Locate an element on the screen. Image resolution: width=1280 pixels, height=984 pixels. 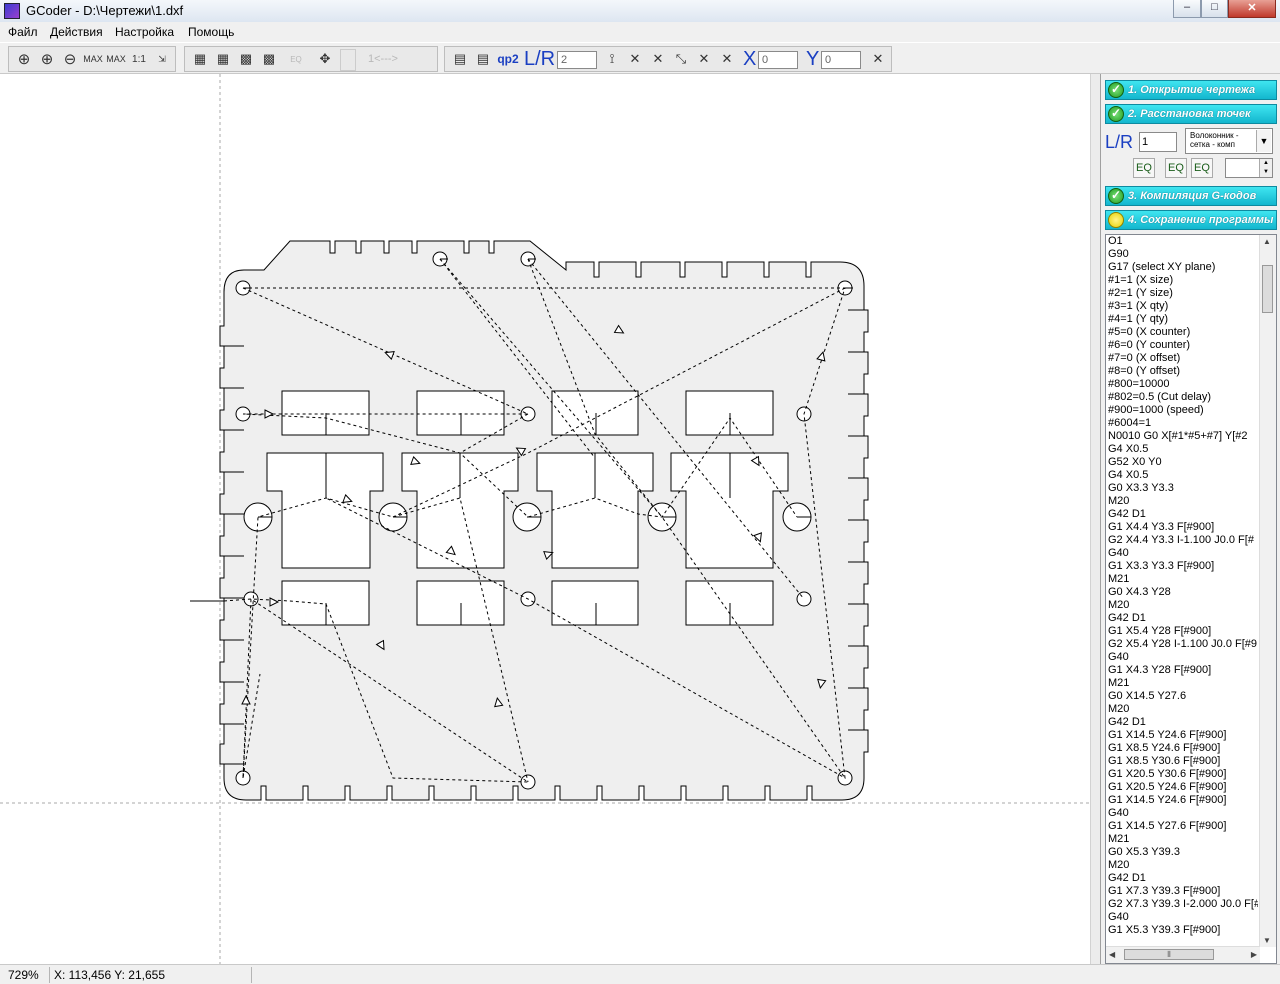
scroll-up-icon: ▲ is located at coordinates (1267, 241).